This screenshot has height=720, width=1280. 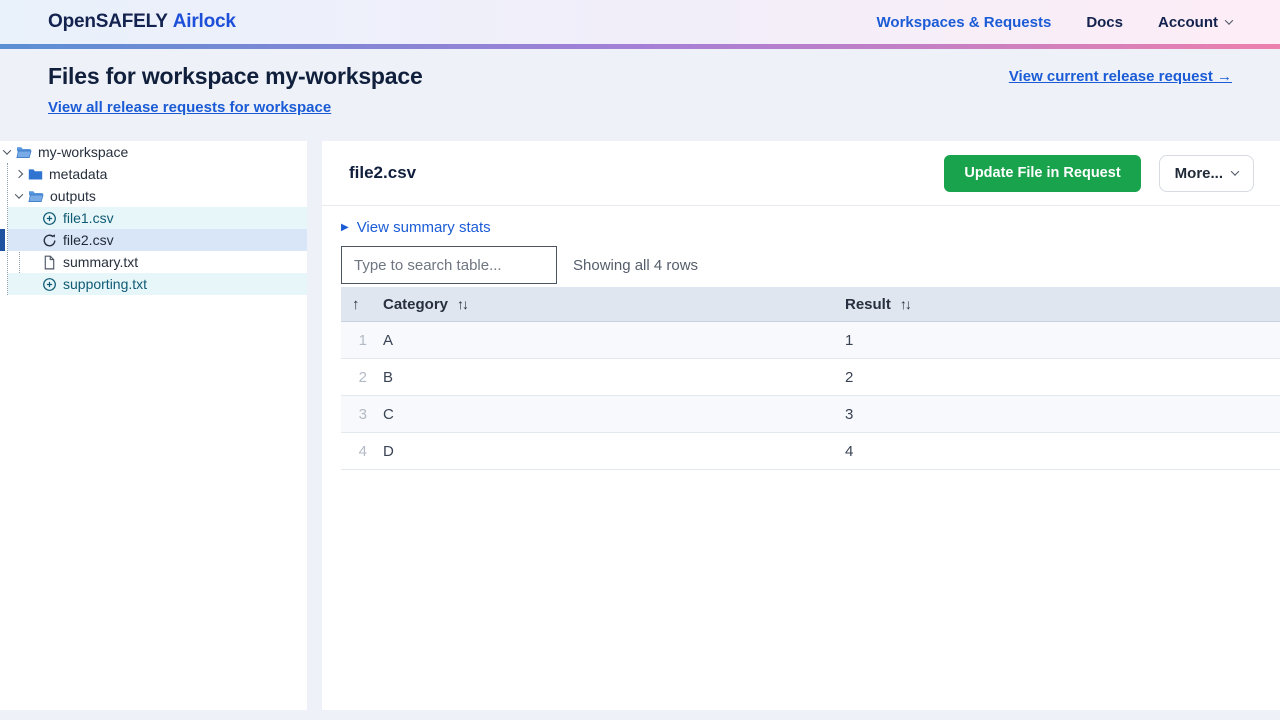 I want to click on tree-item-my-workspace: my-workspace, so click(x=153, y=152).